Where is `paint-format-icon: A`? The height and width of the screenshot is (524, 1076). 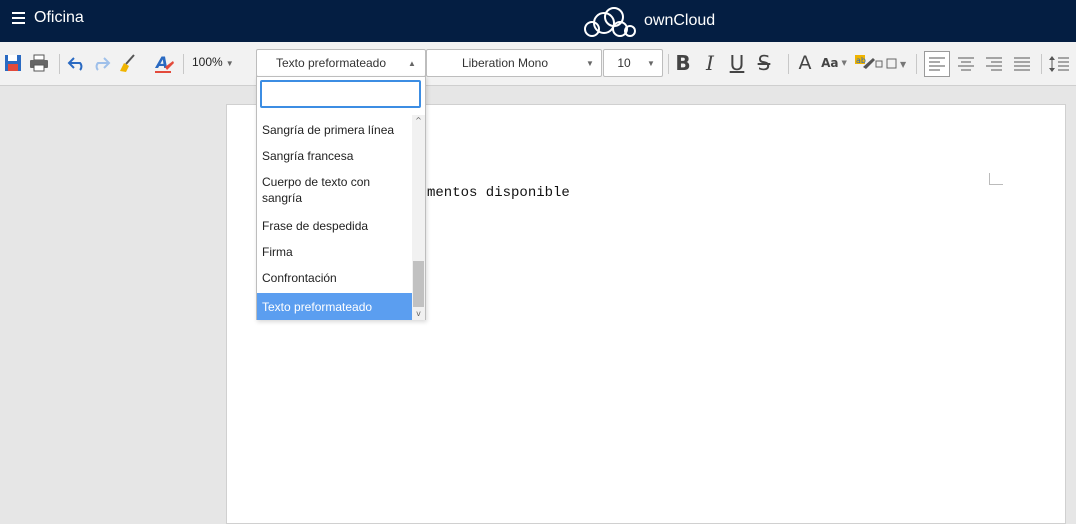 paint-format-icon: A is located at coordinates (164, 63).